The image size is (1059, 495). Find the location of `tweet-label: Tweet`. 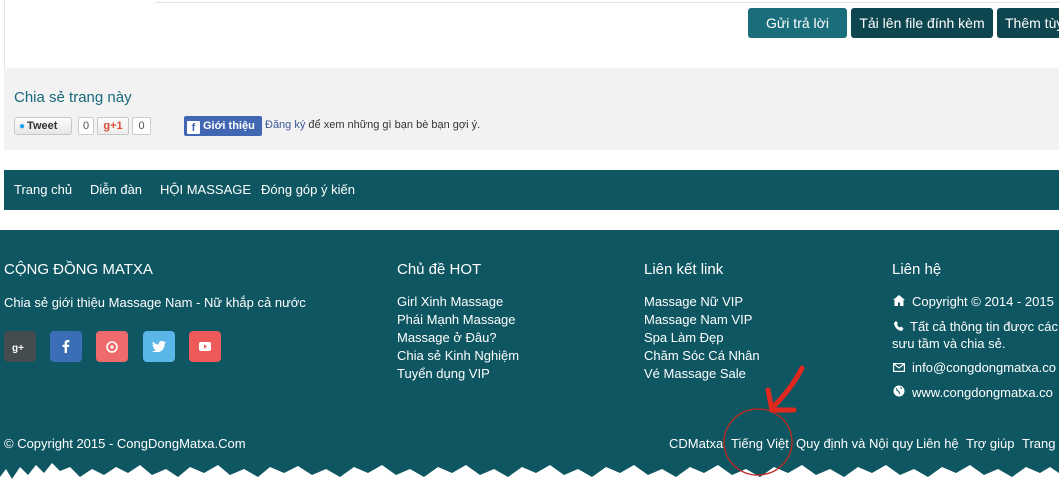

tweet-label: Tweet is located at coordinates (42, 126).